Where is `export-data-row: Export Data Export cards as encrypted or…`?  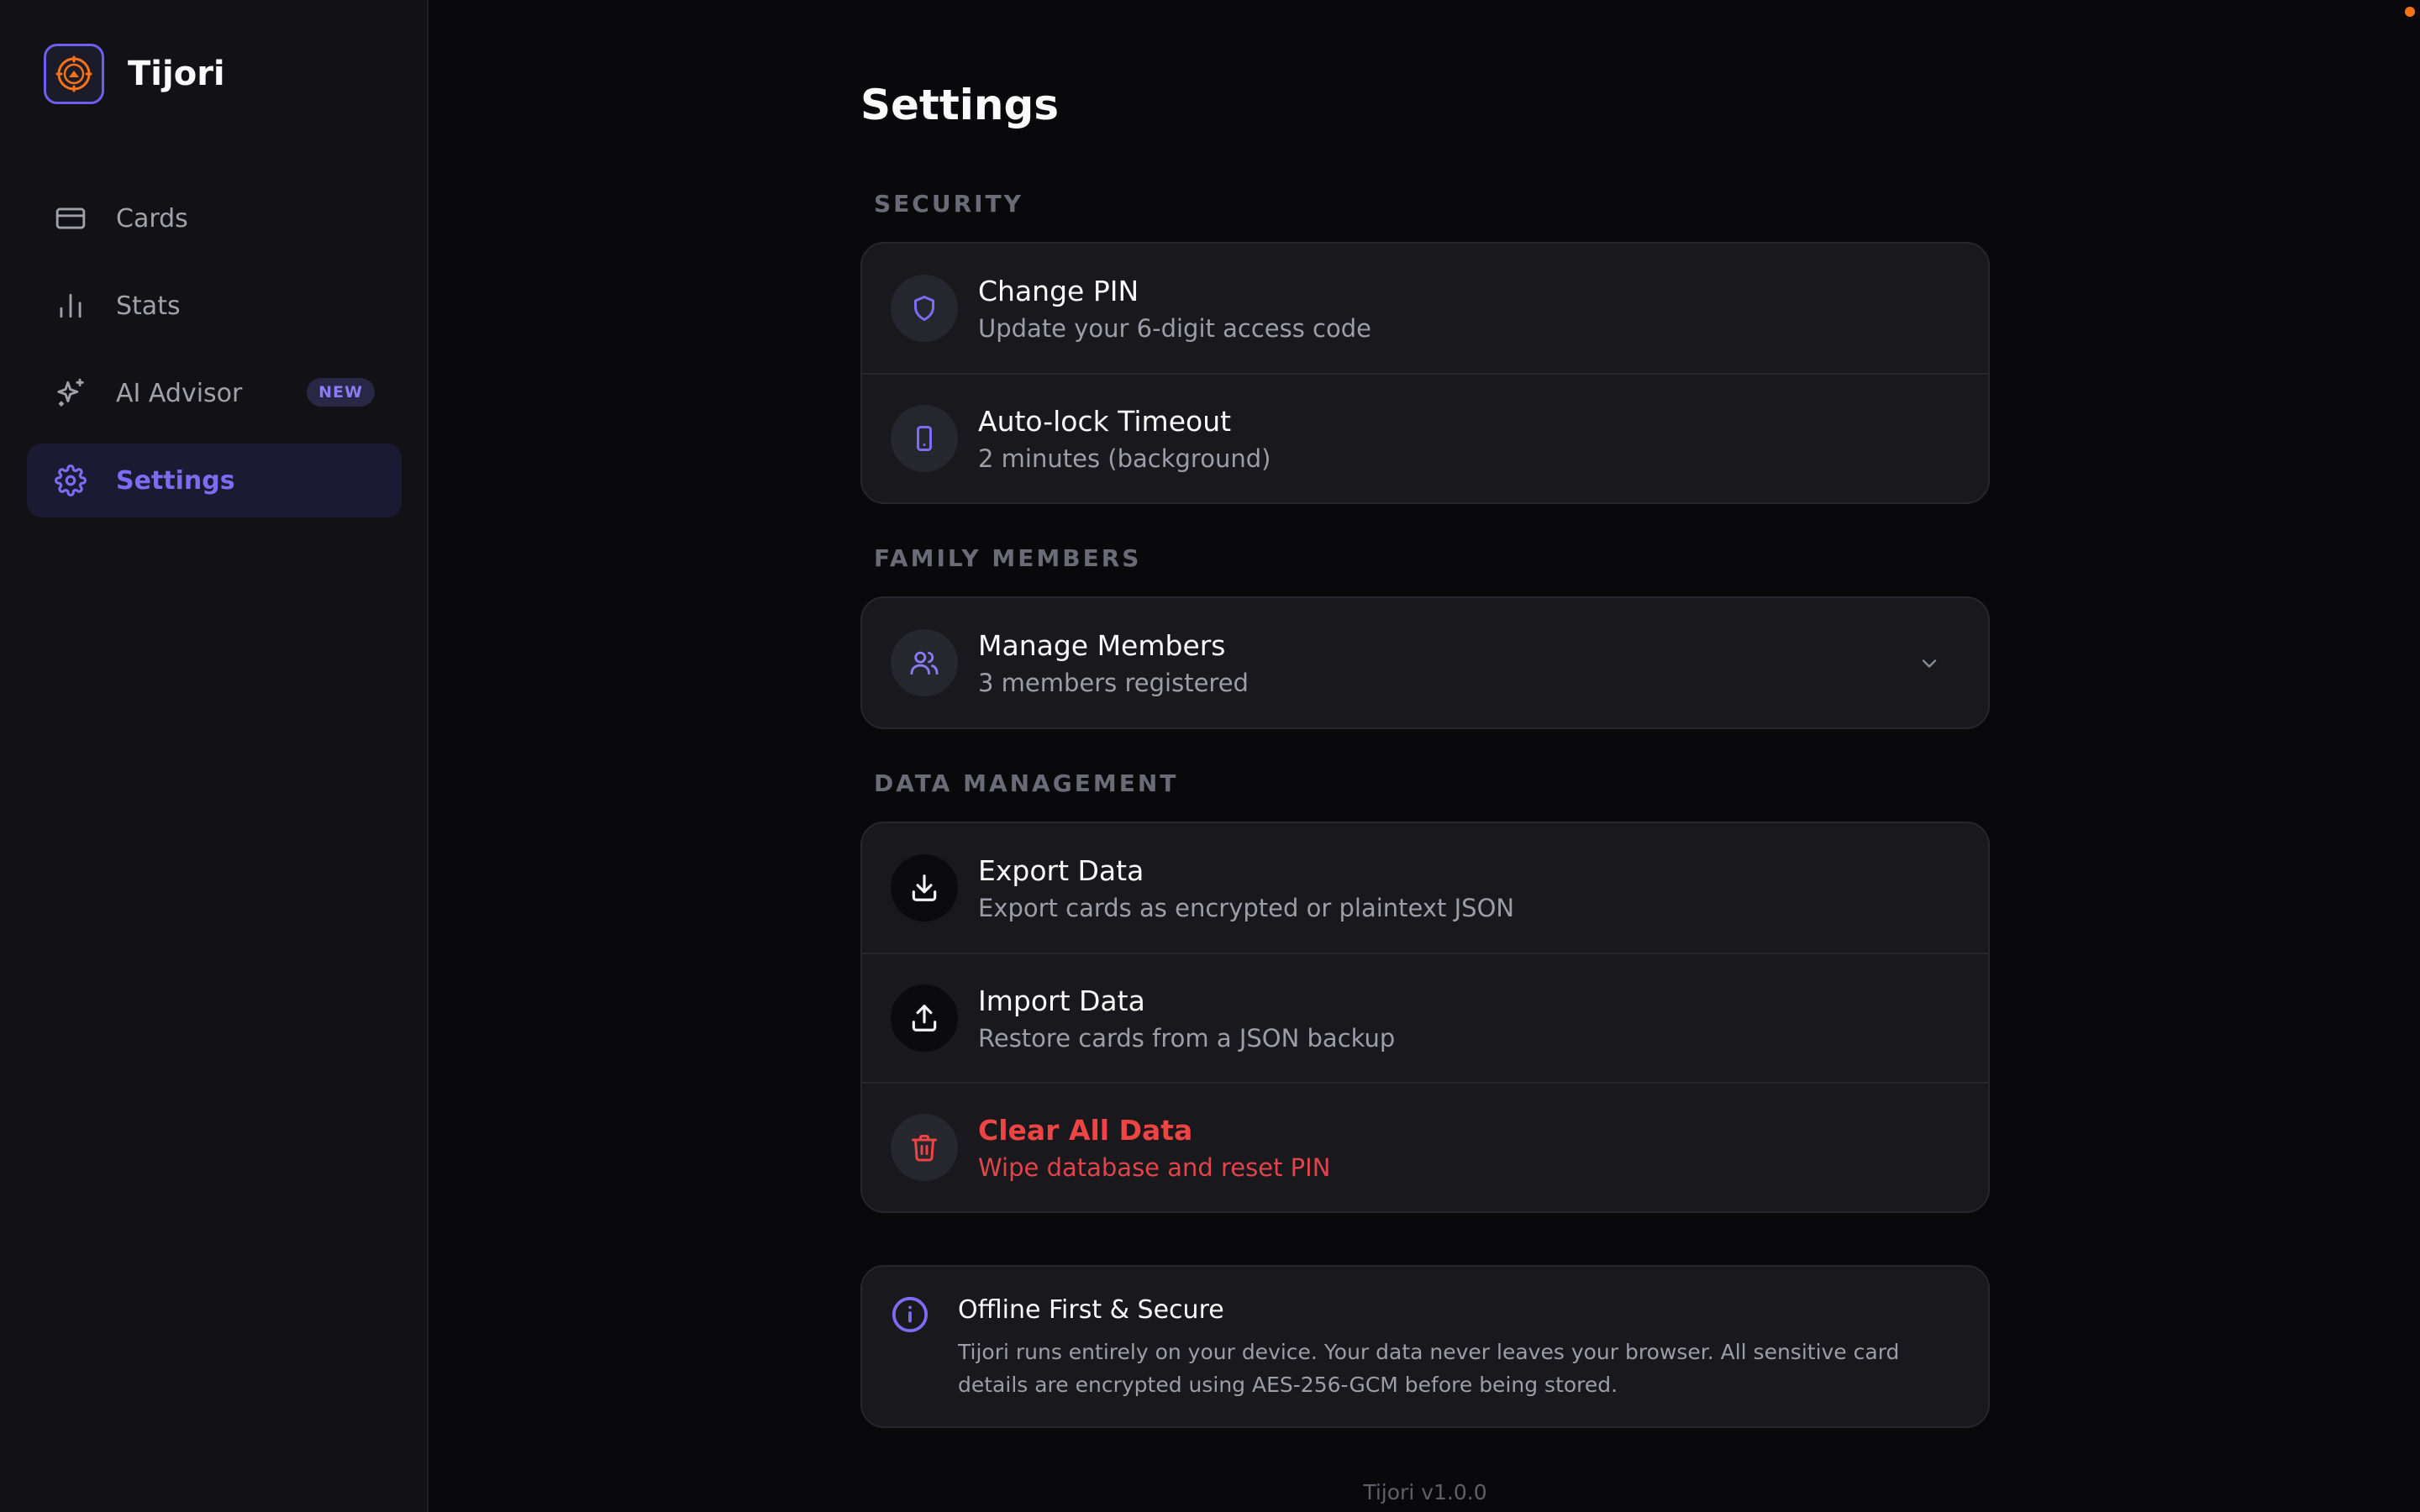
export-data-row: Export Data Export cards as encrypted or… is located at coordinates (1425, 888).